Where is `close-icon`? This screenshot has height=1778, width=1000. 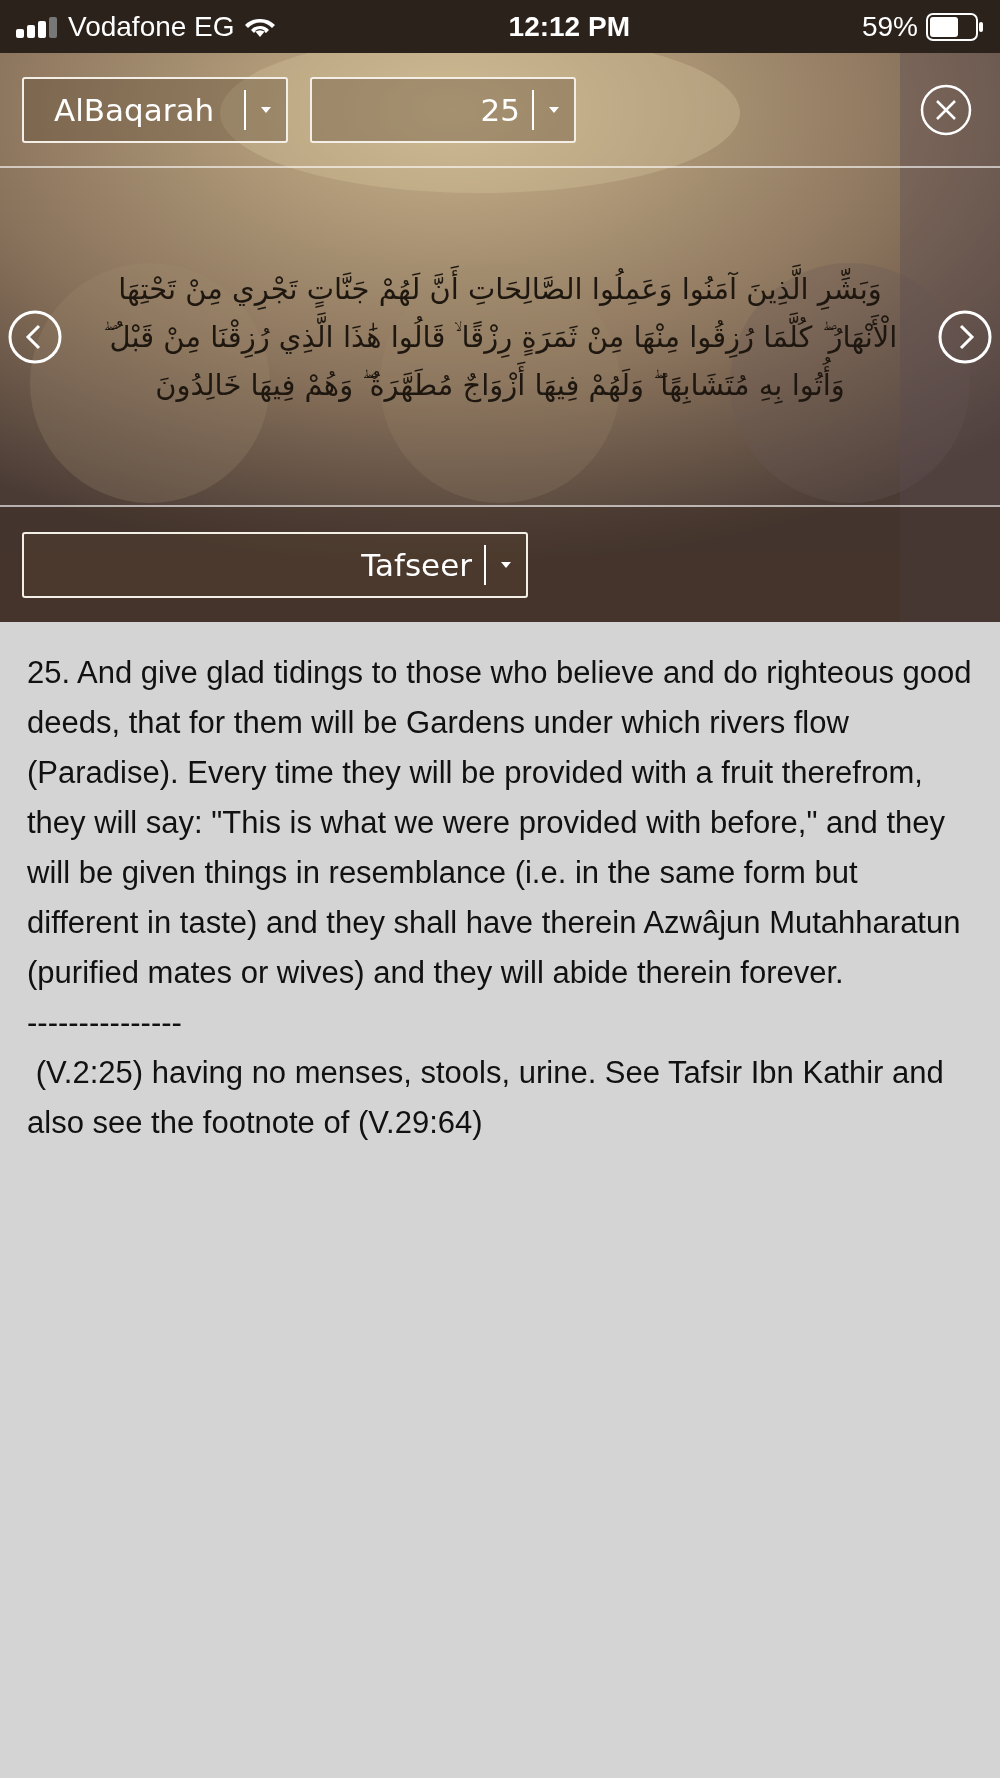 close-icon is located at coordinates (946, 109).